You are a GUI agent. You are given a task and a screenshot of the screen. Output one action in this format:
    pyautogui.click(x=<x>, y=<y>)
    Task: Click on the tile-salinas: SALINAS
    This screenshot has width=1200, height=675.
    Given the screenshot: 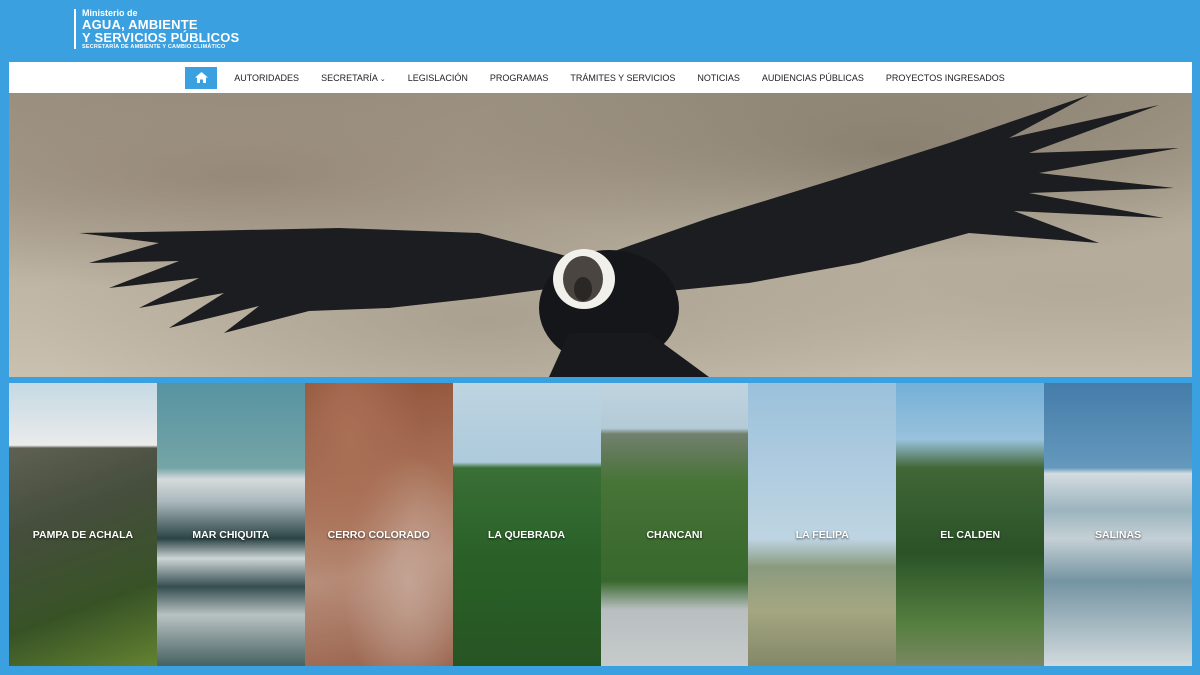 What is the action you would take?
    pyautogui.click(x=1118, y=524)
    